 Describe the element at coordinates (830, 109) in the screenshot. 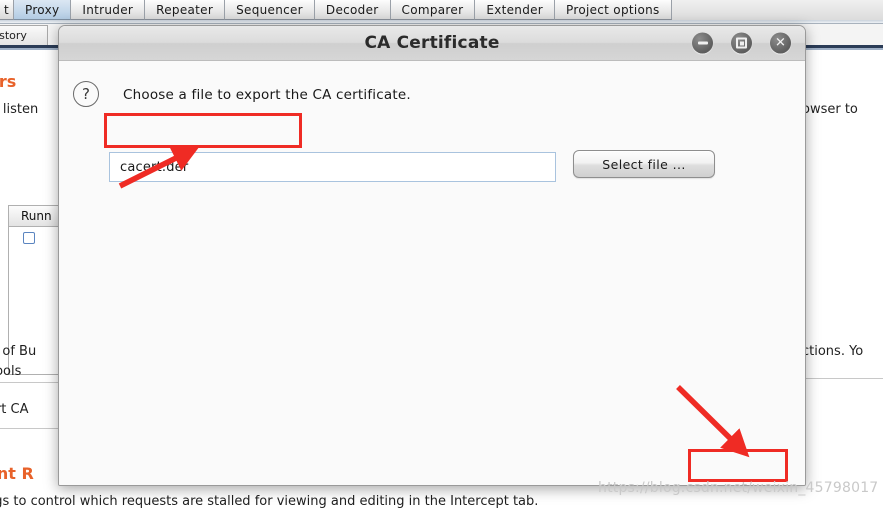

I see `text-browser-right: owser to` at that location.